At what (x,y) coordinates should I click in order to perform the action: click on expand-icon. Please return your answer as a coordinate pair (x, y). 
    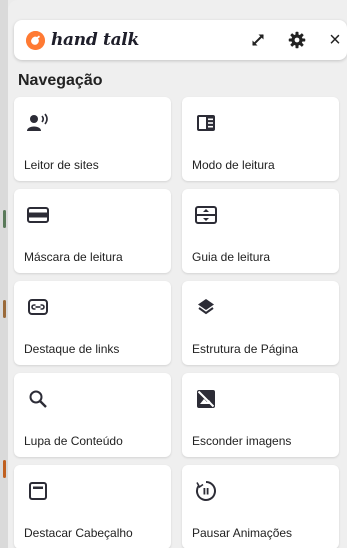
    Looking at the image, I should click on (258, 40).